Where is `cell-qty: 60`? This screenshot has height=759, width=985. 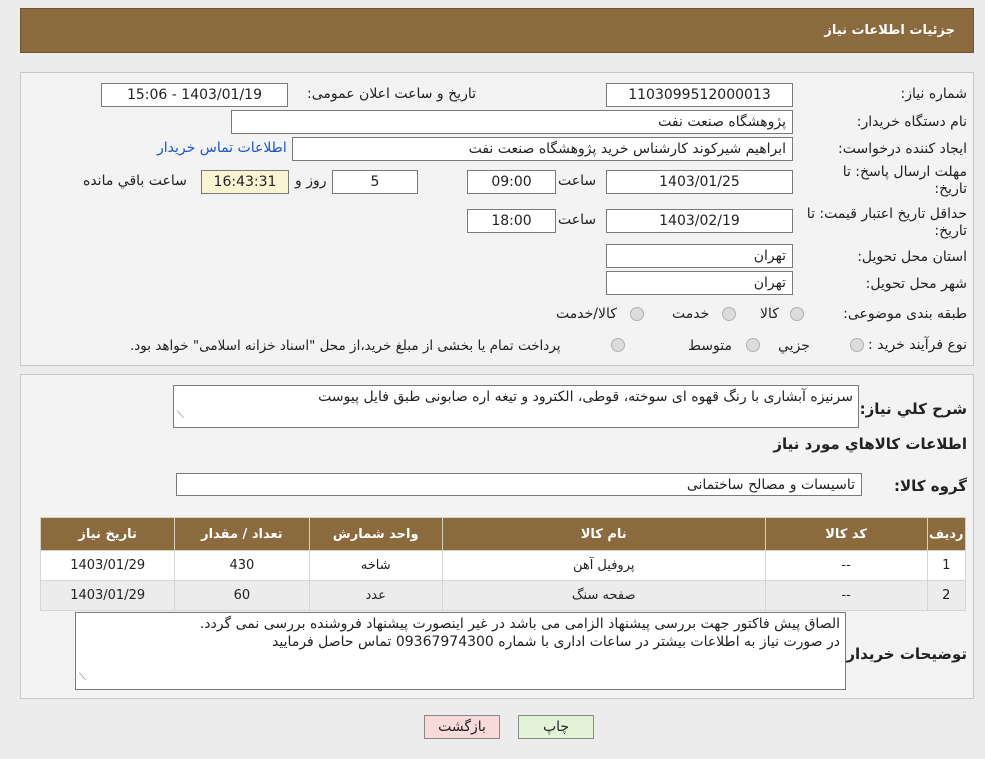
cell-qty: 60 is located at coordinates (242, 595).